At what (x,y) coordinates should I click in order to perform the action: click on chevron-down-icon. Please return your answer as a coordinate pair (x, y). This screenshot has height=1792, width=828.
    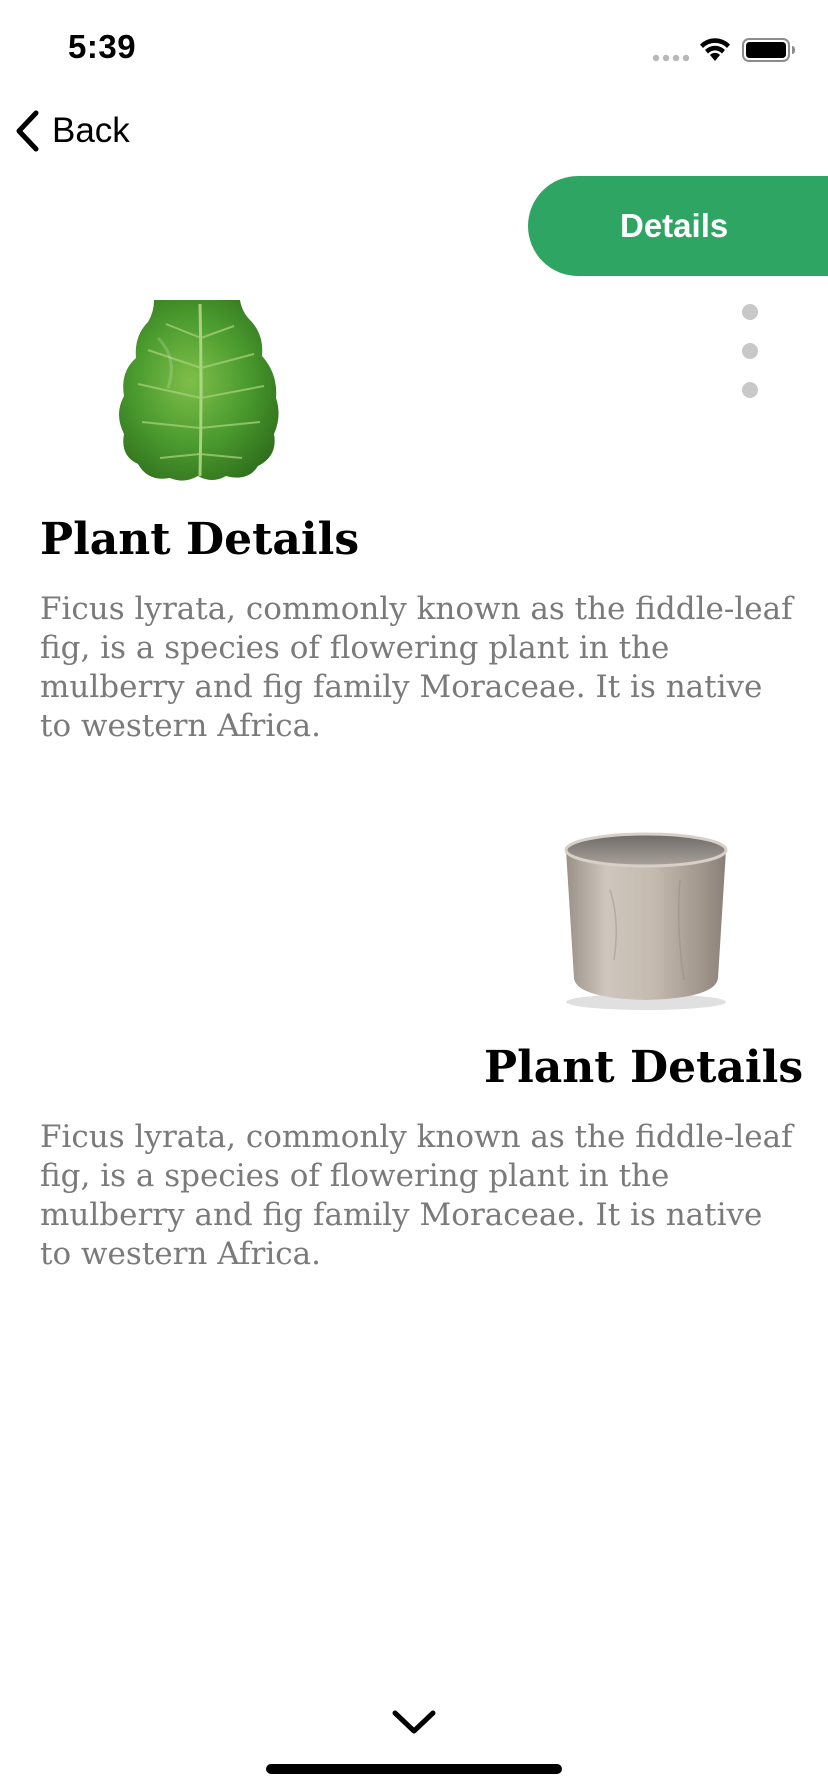
    Looking at the image, I should click on (414, 1722).